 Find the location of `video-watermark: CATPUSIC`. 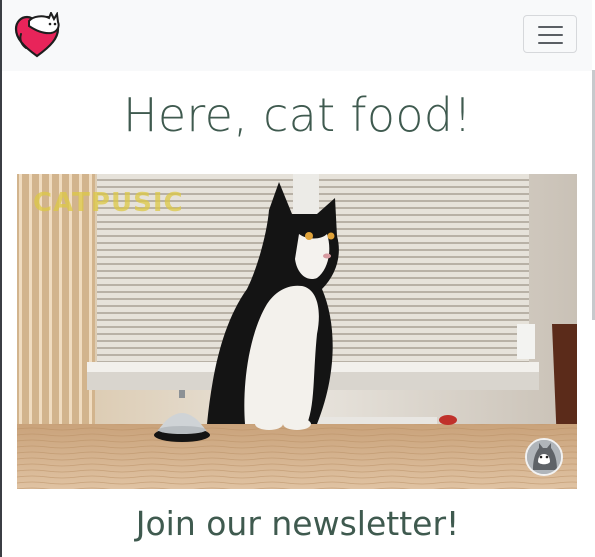

video-watermark: CATPUSIC is located at coordinates (108, 203).